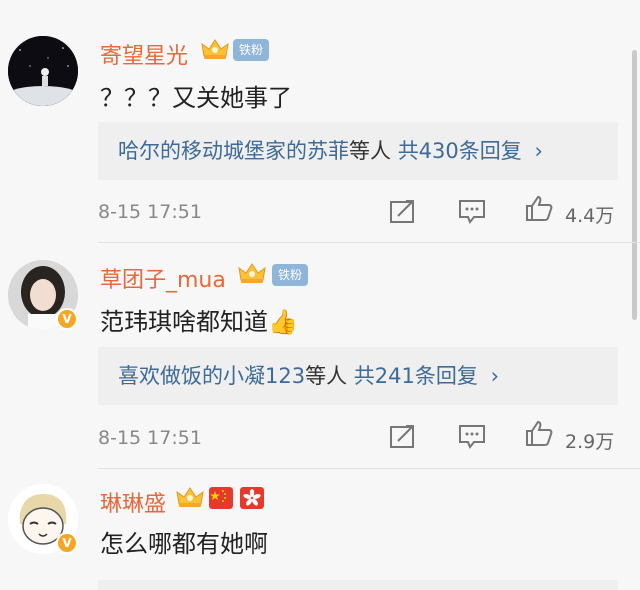 The width and height of the screenshot is (640, 590). What do you see at coordinates (43, 71) in the screenshot?
I see `avatar` at bounding box center [43, 71].